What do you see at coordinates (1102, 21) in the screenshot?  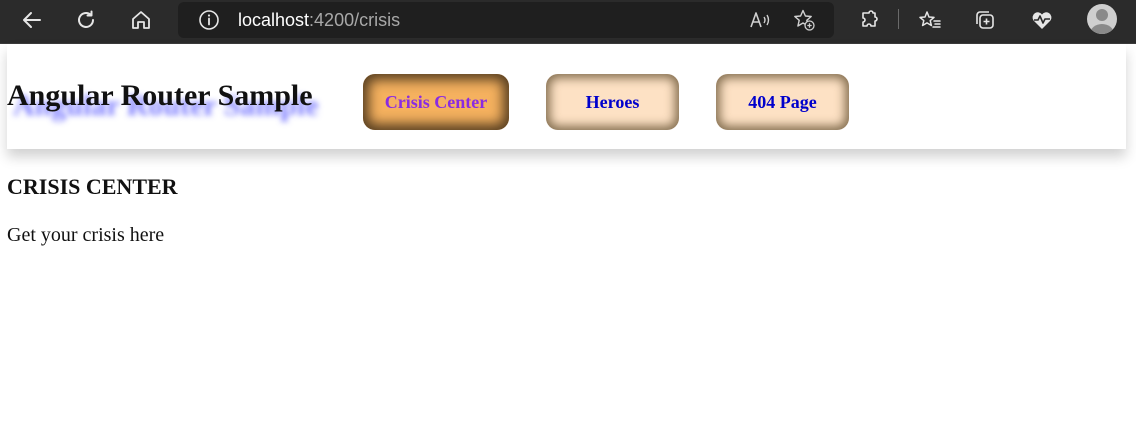 I see `profile-icon` at bounding box center [1102, 21].